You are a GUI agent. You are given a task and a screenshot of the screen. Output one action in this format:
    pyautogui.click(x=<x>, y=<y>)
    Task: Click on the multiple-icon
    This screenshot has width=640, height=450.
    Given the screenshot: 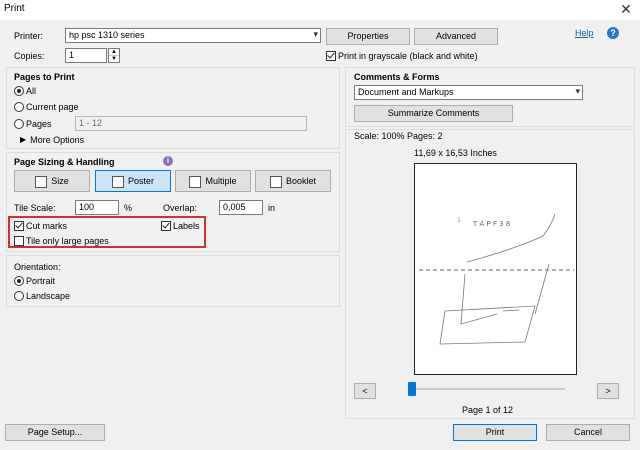 What is the action you would take?
    pyautogui.click(x=195, y=181)
    